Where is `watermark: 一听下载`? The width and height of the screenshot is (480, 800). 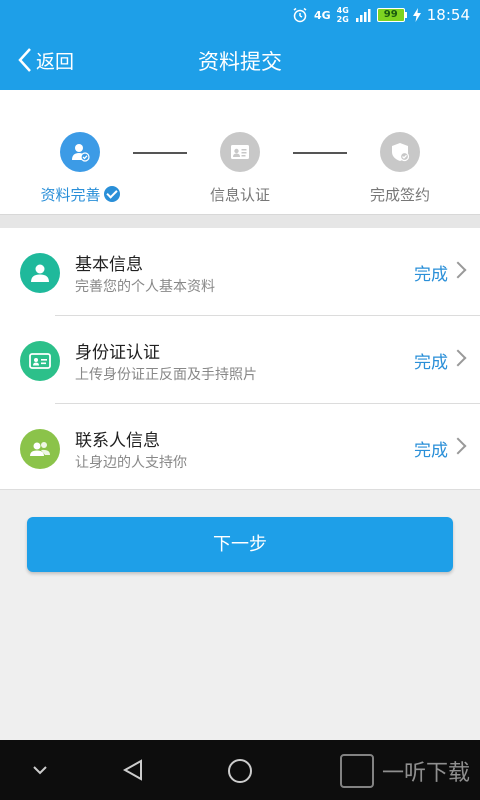 watermark: 一听下载 is located at coordinates (404, 771).